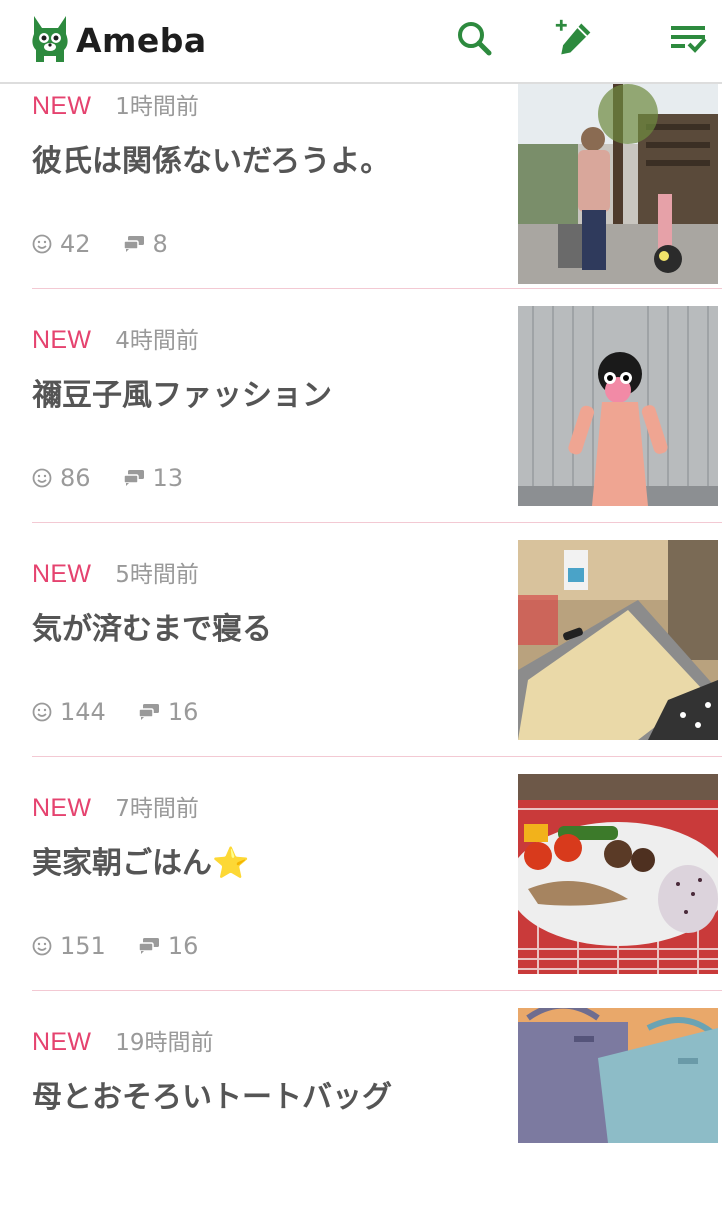  Describe the element at coordinates (100, 244) in the screenshot. I see `entry-stats: 42 8` at that location.